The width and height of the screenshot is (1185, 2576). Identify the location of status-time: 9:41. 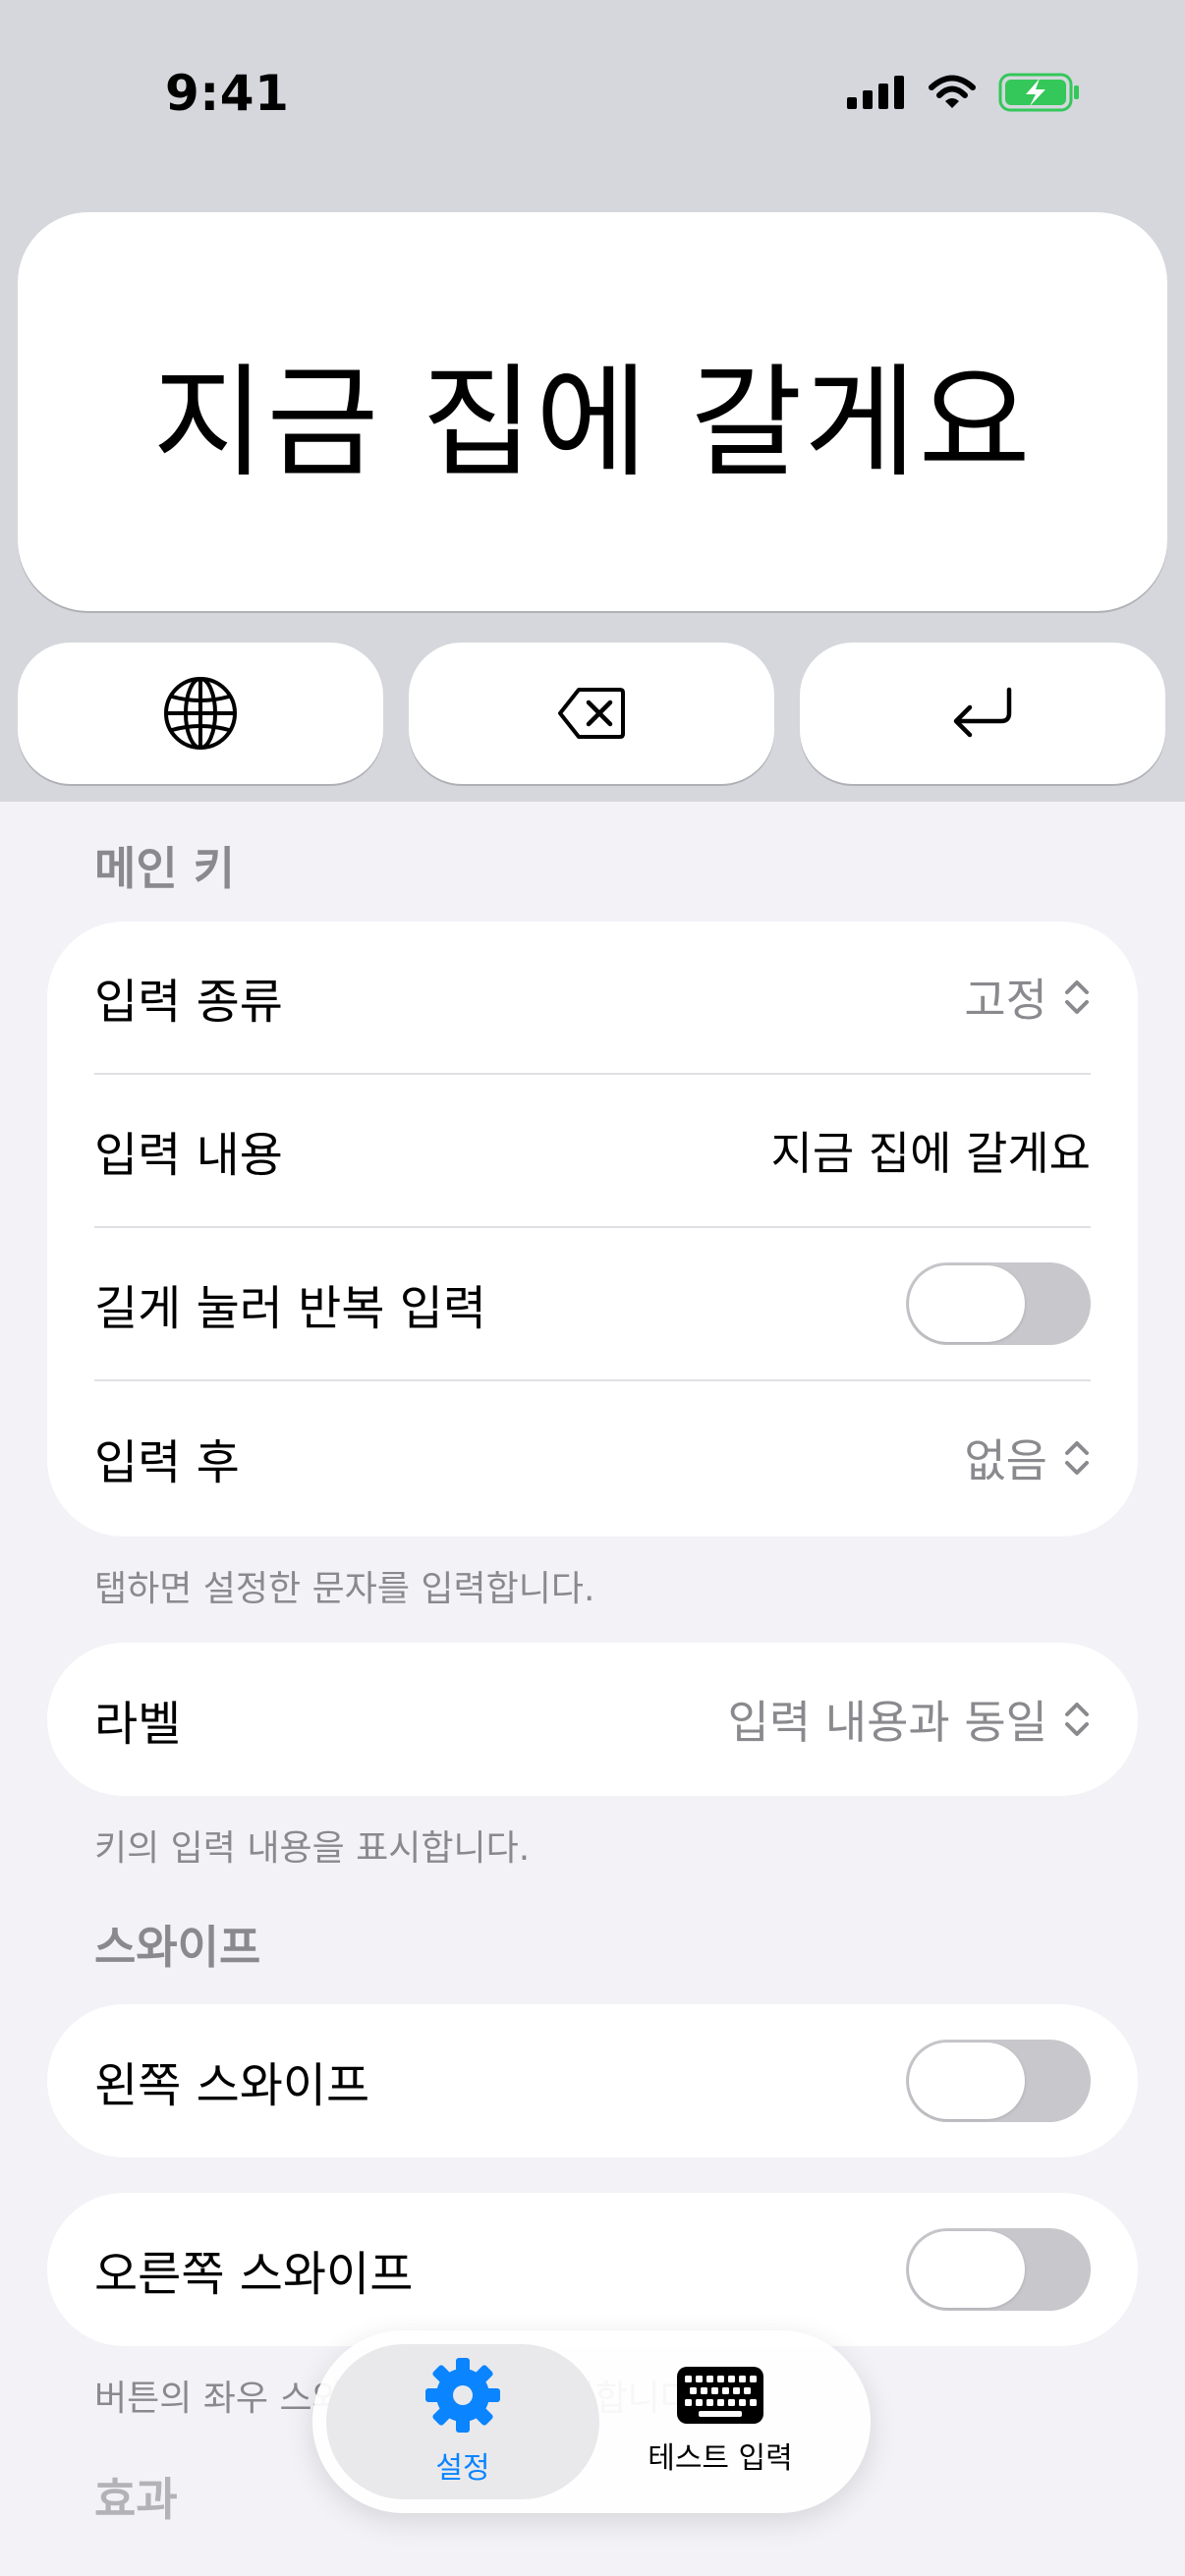
(228, 93).